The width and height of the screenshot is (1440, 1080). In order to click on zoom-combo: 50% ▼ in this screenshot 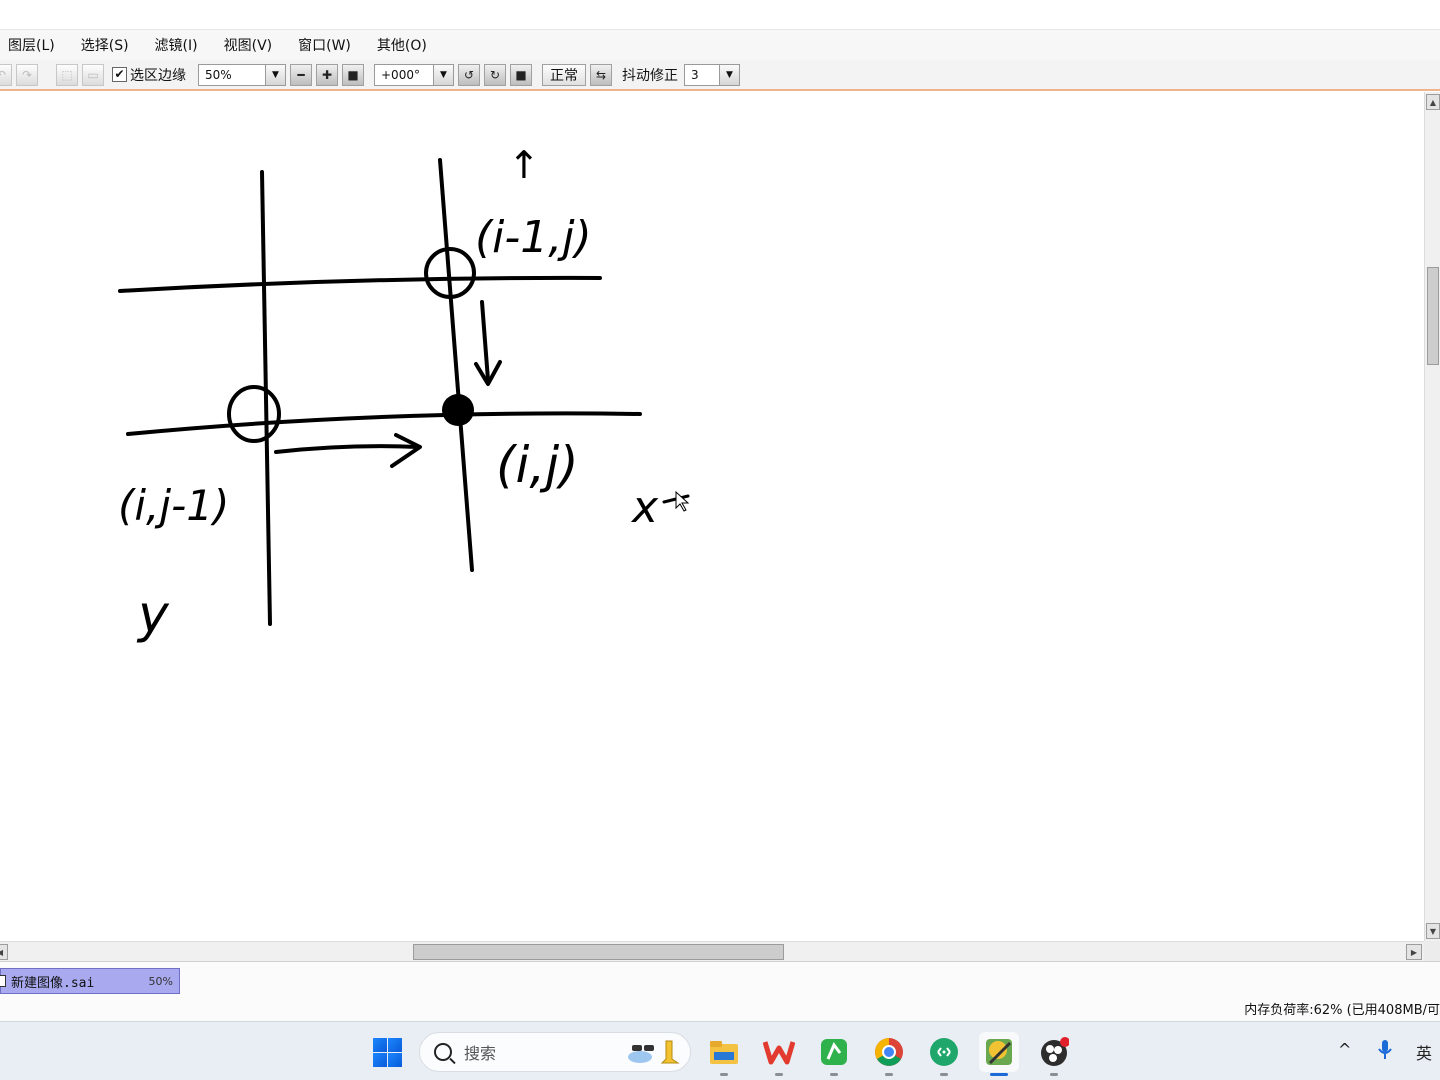, I will do `click(242, 74)`.